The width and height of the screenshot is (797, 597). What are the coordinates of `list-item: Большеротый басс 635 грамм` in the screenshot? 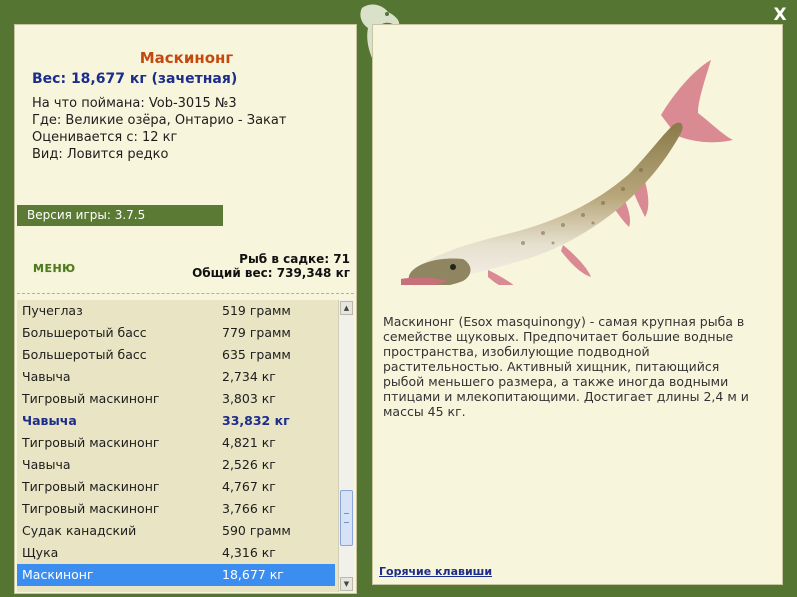 It's located at (176, 355).